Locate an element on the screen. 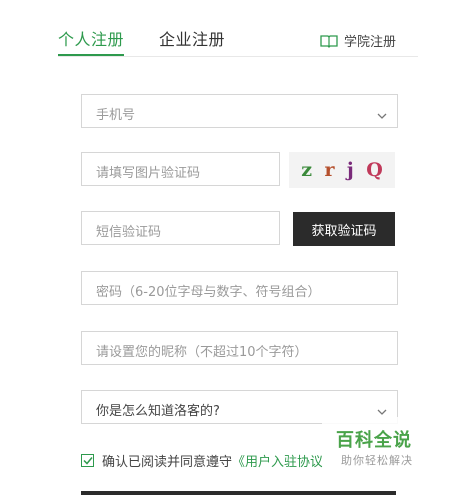 Image resolution: width=461 pixels, height=495 pixels. nickname-input: 请设置您的昵称（不超过10个字符） is located at coordinates (239, 348).